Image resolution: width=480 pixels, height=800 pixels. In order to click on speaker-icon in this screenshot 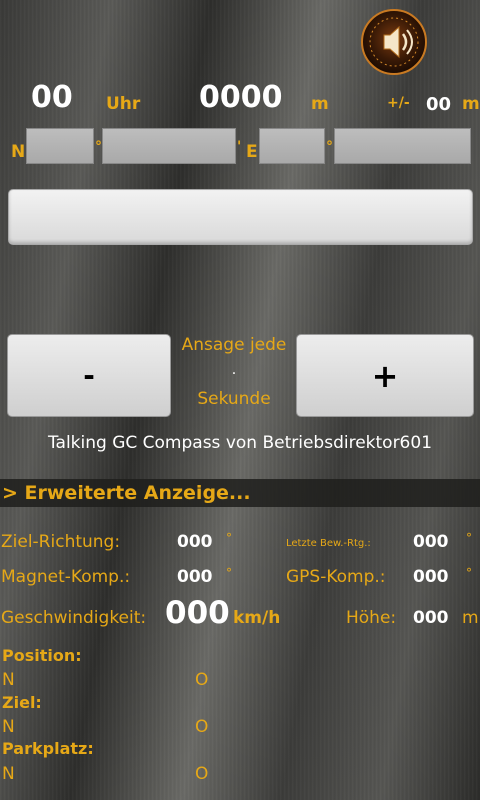, I will do `click(394, 42)`.